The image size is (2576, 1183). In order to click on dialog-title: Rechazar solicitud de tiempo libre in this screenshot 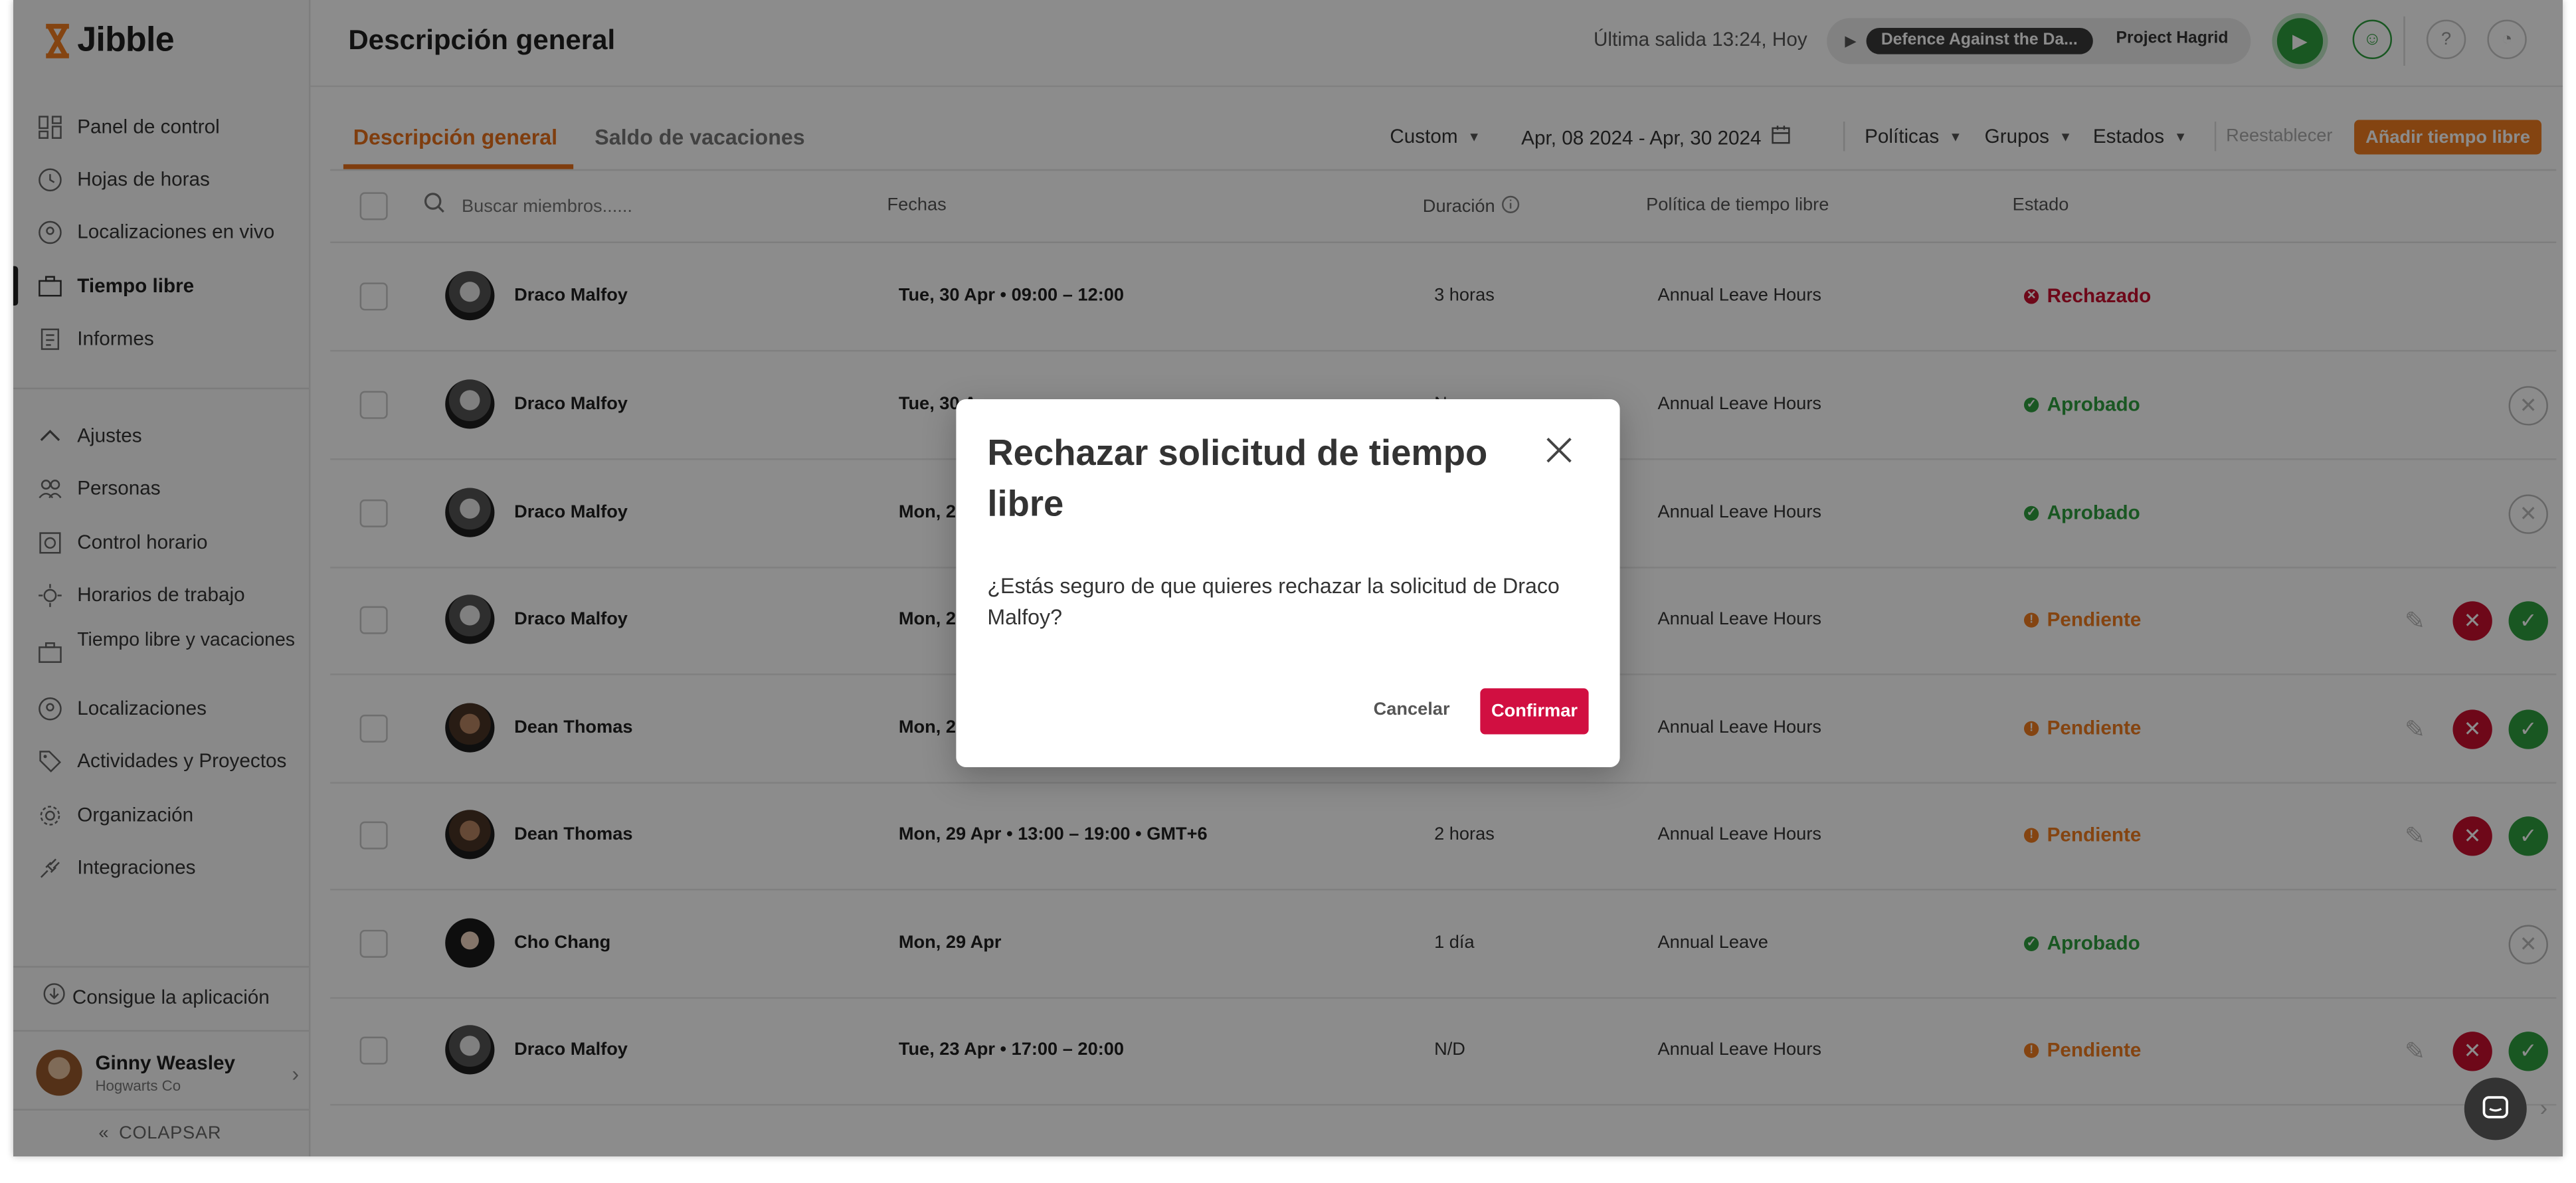, I will do `click(1237, 478)`.